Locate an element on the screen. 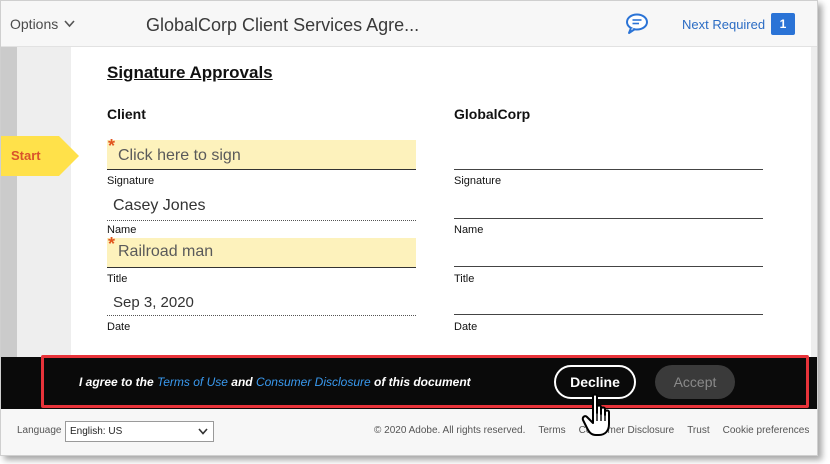 The height and width of the screenshot is (464, 830). client-name-field: Casey Jones is located at coordinates (261, 206).